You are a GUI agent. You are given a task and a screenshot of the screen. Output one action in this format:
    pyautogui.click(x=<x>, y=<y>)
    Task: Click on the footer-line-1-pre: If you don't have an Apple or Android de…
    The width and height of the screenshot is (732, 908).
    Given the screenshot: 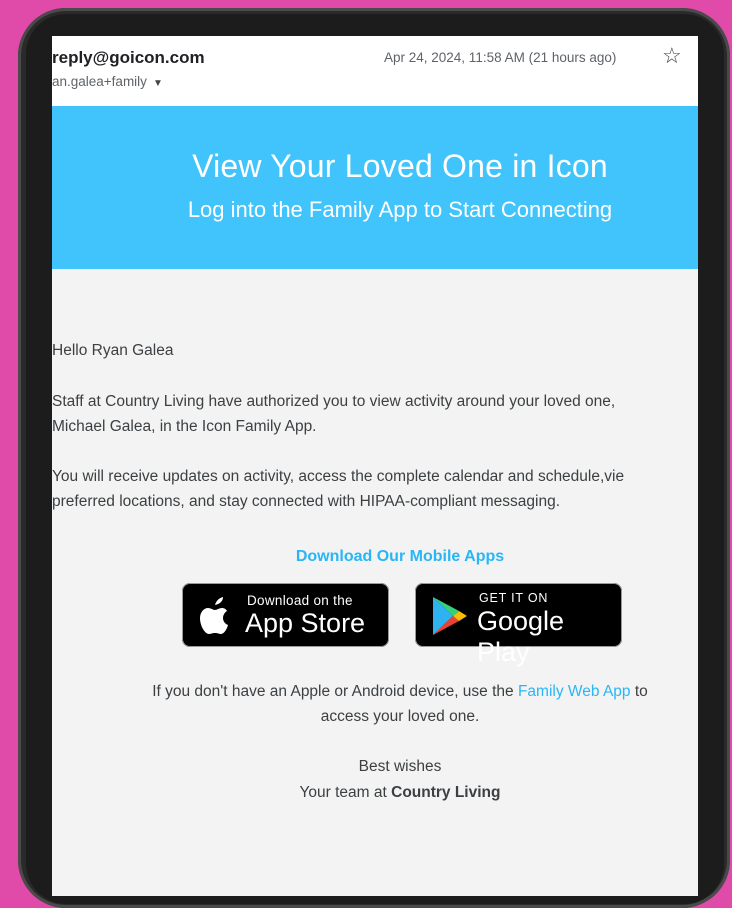 What is the action you would take?
    pyautogui.click(x=335, y=691)
    